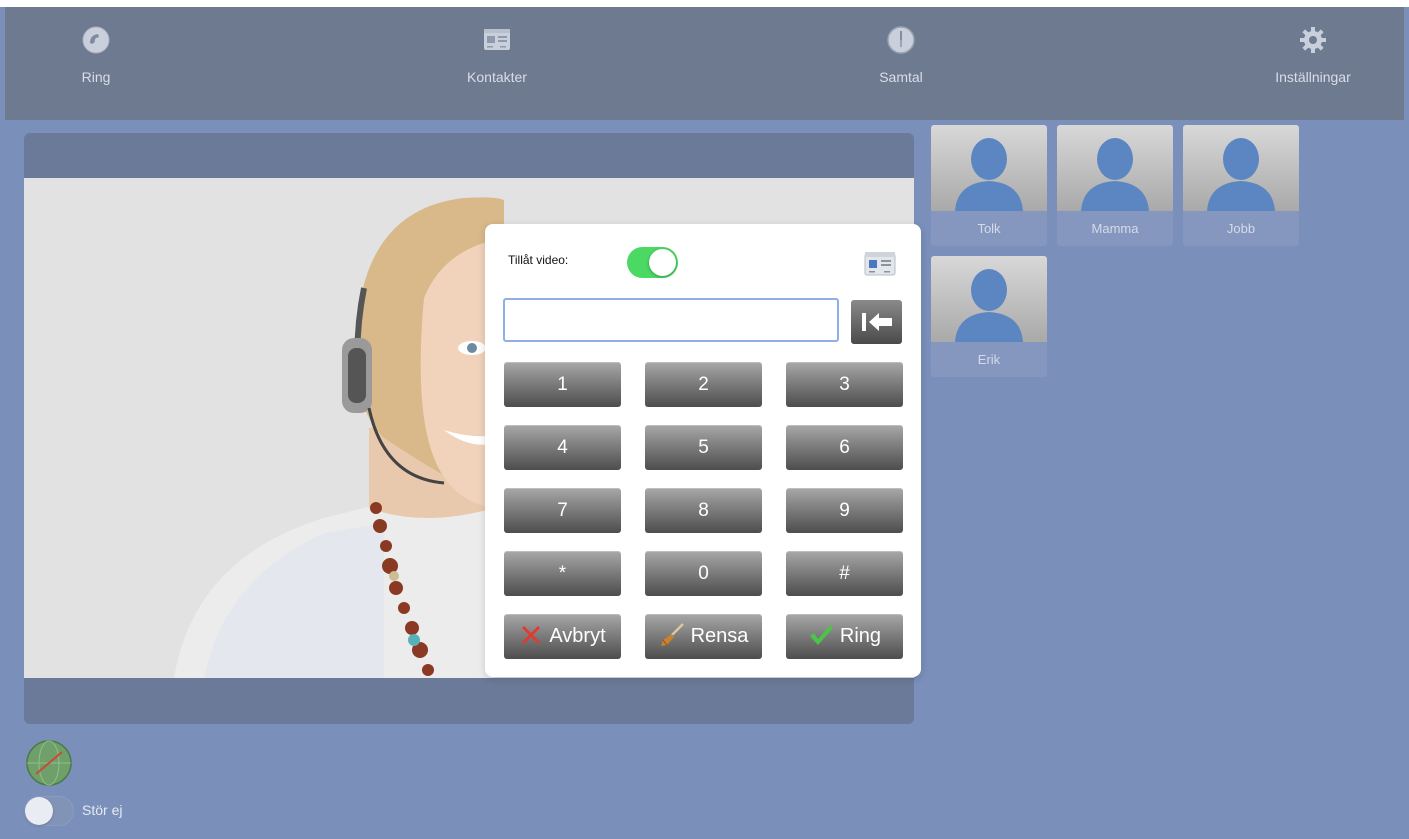 This screenshot has width=1409, height=839. Describe the element at coordinates (1313, 55) in the screenshot. I see `nav-item-installningar: Inställningar` at that location.